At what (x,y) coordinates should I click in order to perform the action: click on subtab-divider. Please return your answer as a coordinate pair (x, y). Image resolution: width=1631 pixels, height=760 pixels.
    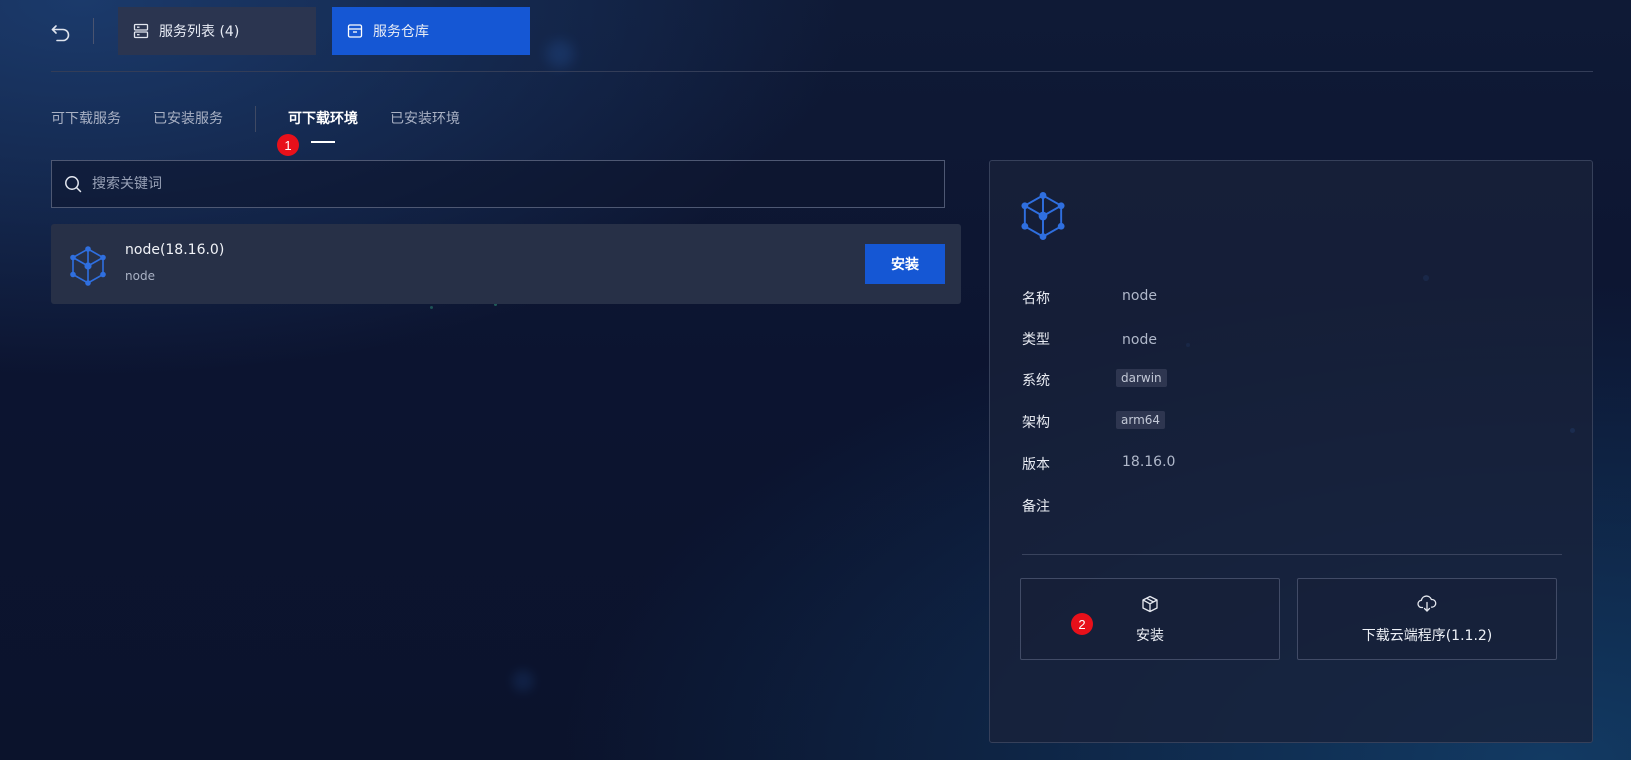
    Looking at the image, I should click on (255, 119).